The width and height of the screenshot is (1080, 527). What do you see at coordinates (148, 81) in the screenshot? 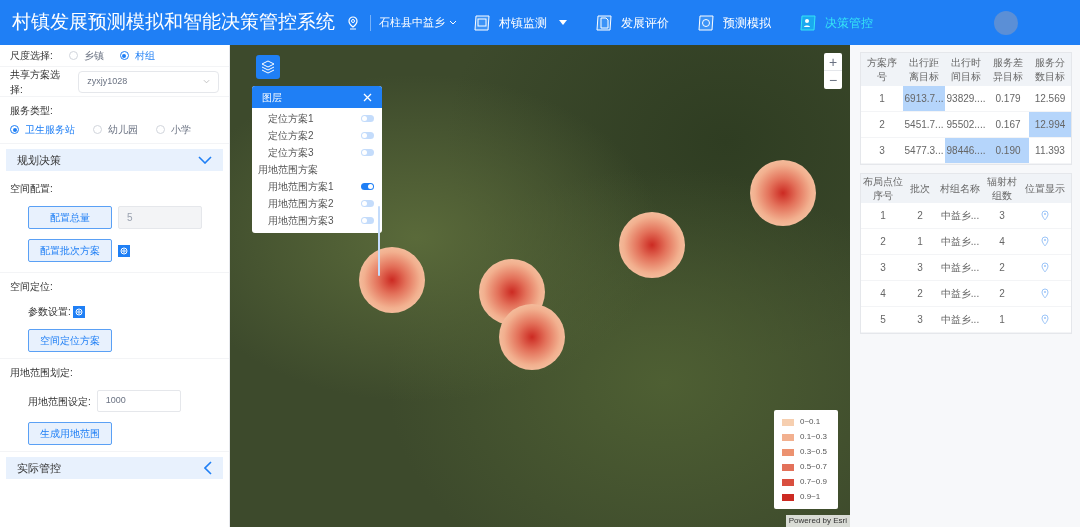
I see `plan-dropdown: zyxjy1028` at bounding box center [148, 81].